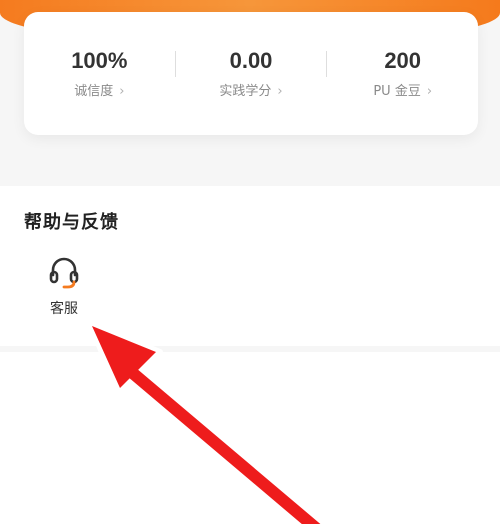  I want to click on stat-credits-value: 0.00, so click(251, 60).